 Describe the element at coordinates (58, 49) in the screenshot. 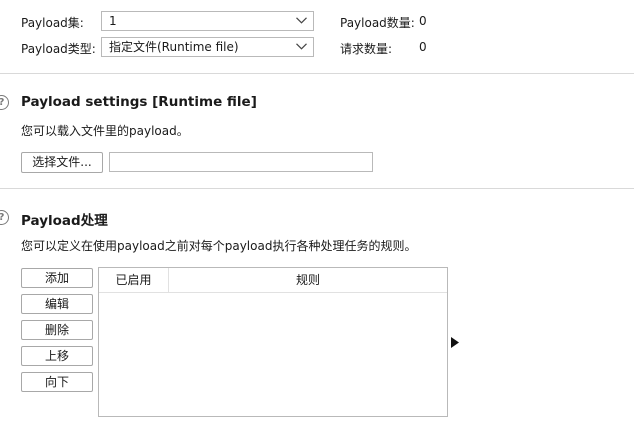

I see `payload-type-label: Payload类型:` at that location.